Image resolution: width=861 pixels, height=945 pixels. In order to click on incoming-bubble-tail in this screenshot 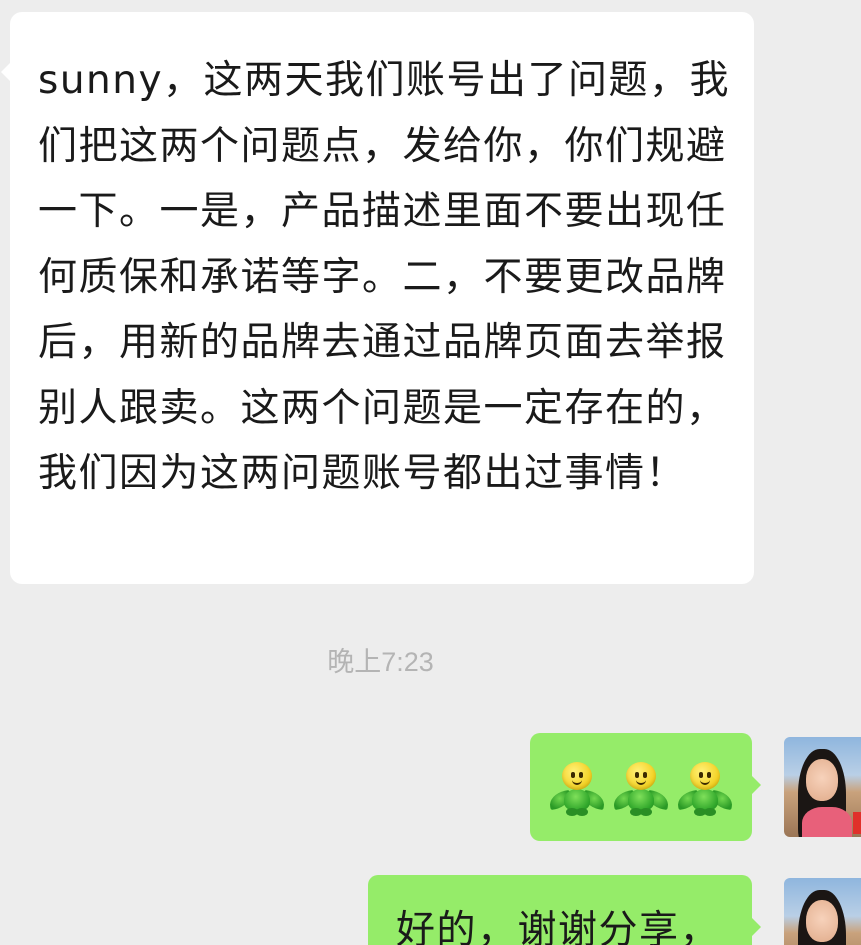, I will do `click(6, 72)`.